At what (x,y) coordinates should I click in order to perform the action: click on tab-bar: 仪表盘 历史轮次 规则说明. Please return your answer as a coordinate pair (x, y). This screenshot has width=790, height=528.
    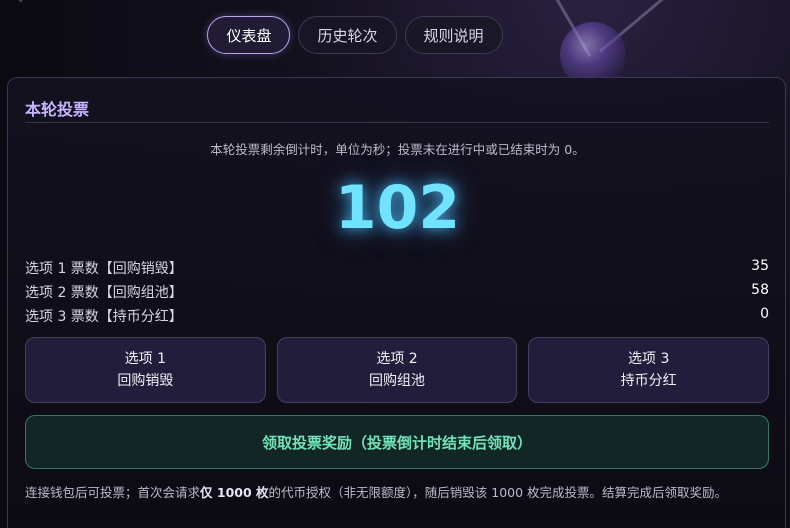
    Looking at the image, I should click on (395, 35).